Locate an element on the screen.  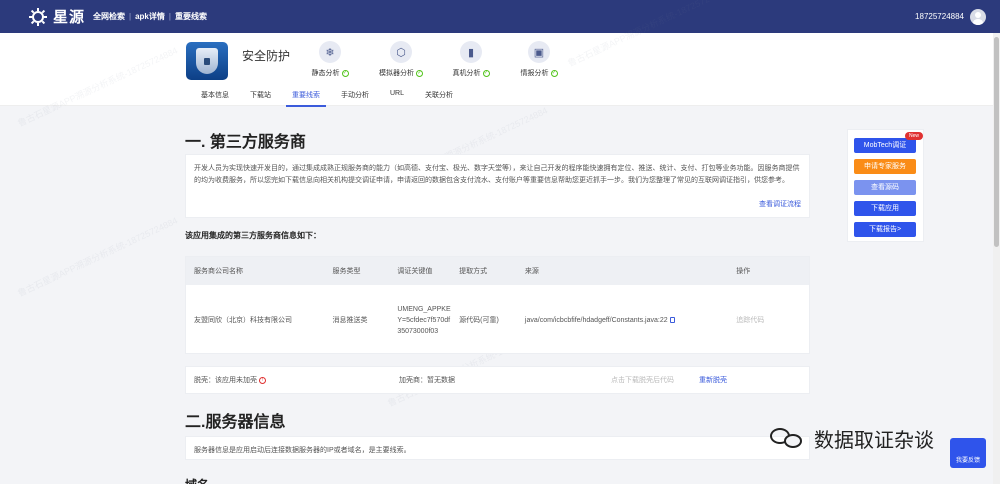
section-title-third-party: 一. 第三方服务商 is located at coordinates (245, 142).